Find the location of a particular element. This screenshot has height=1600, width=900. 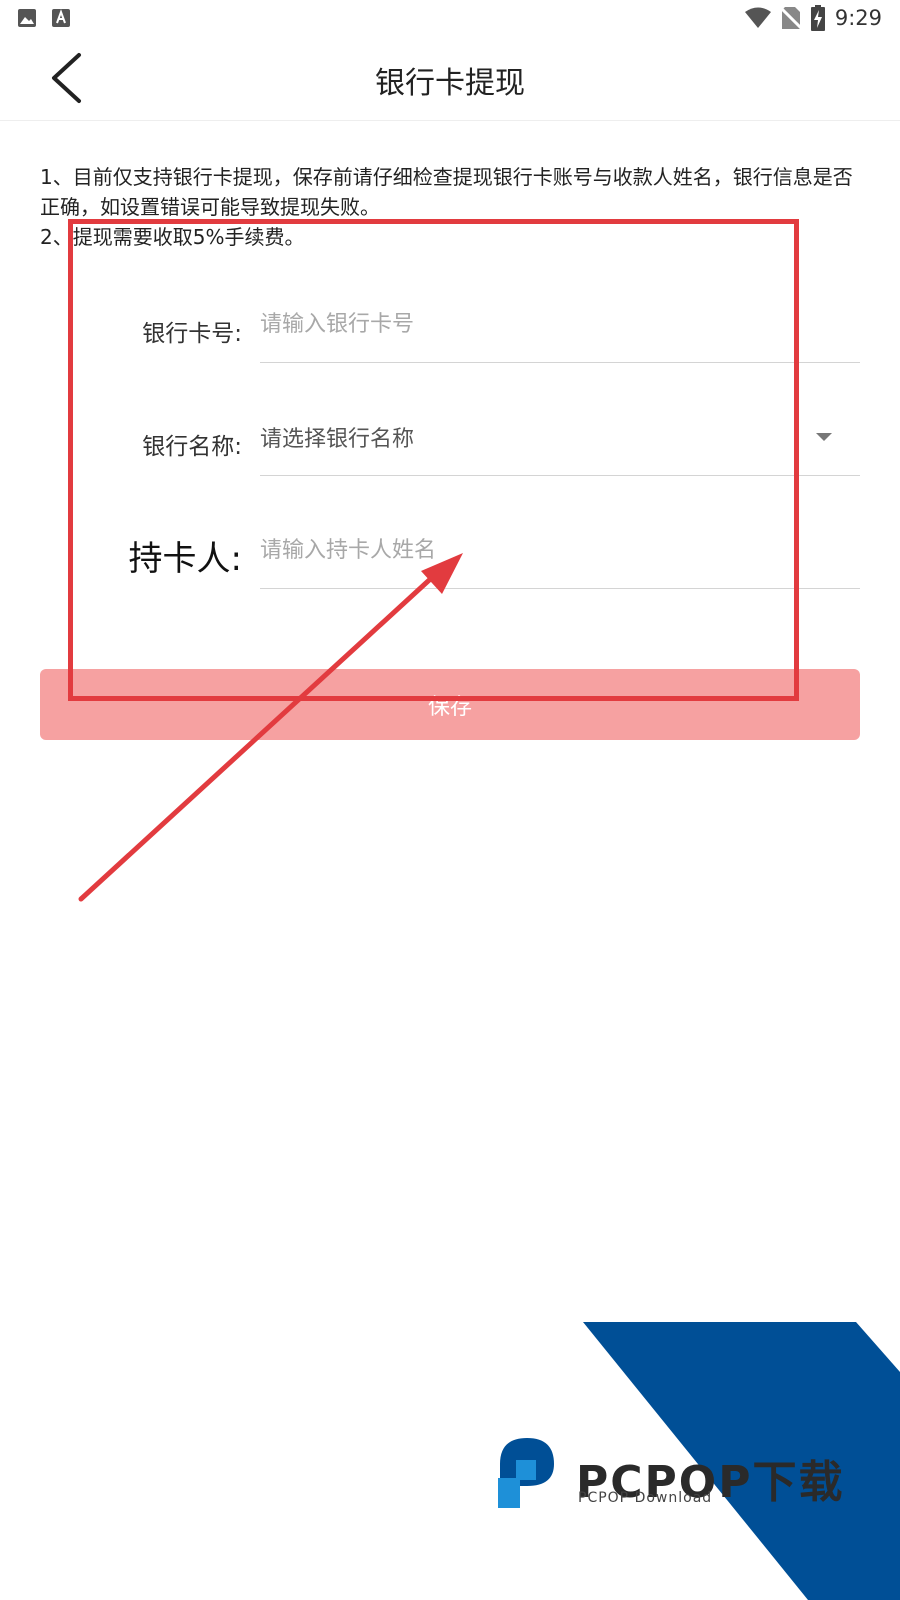

app-bar: 银行卡提现 is located at coordinates (450, 78).